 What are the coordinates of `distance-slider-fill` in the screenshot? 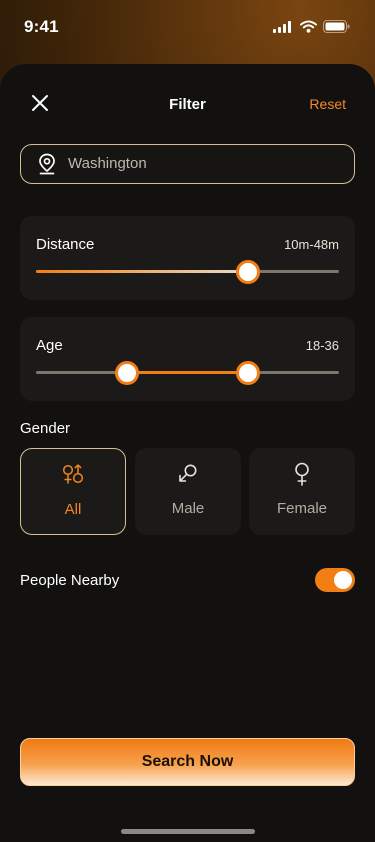 It's located at (142, 271).